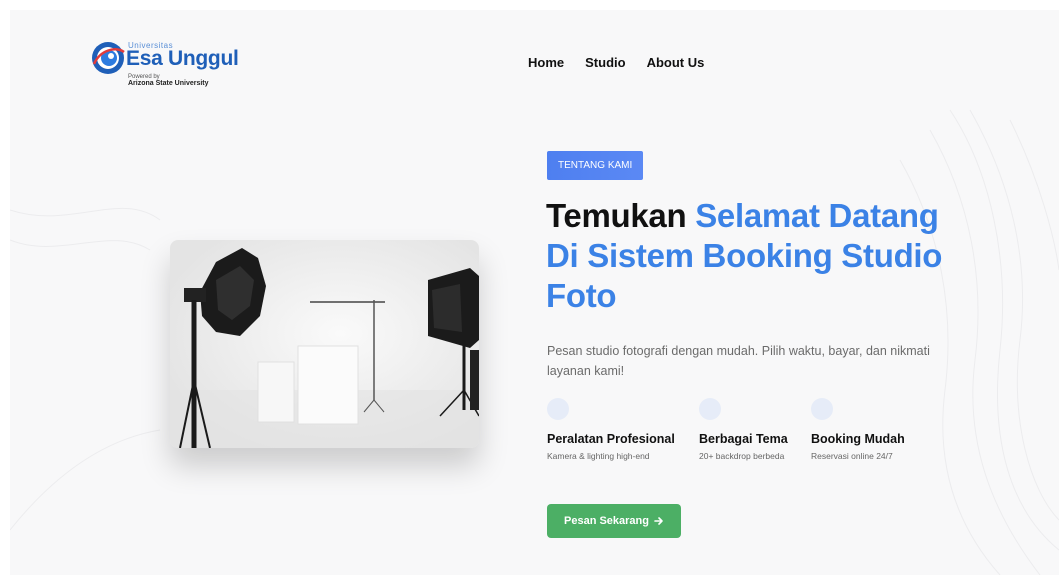 The height and width of the screenshot is (575, 1059). I want to click on logo-partner-text: Arizona State University, so click(168, 83).